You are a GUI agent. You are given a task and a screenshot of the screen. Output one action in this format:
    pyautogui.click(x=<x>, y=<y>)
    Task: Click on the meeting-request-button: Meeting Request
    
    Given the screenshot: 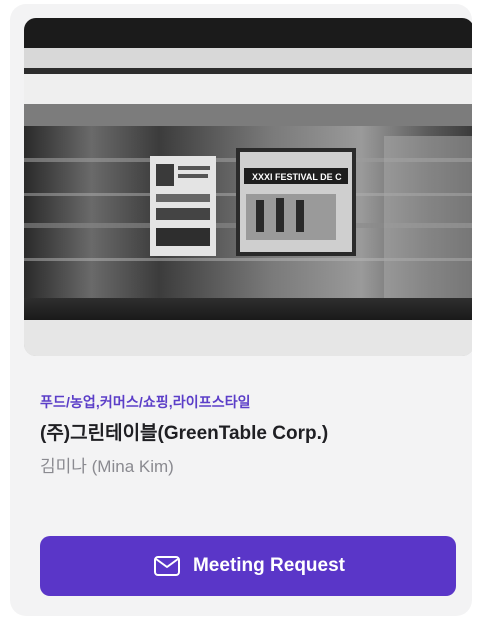 What is the action you would take?
    pyautogui.click(x=248, y=566)
    